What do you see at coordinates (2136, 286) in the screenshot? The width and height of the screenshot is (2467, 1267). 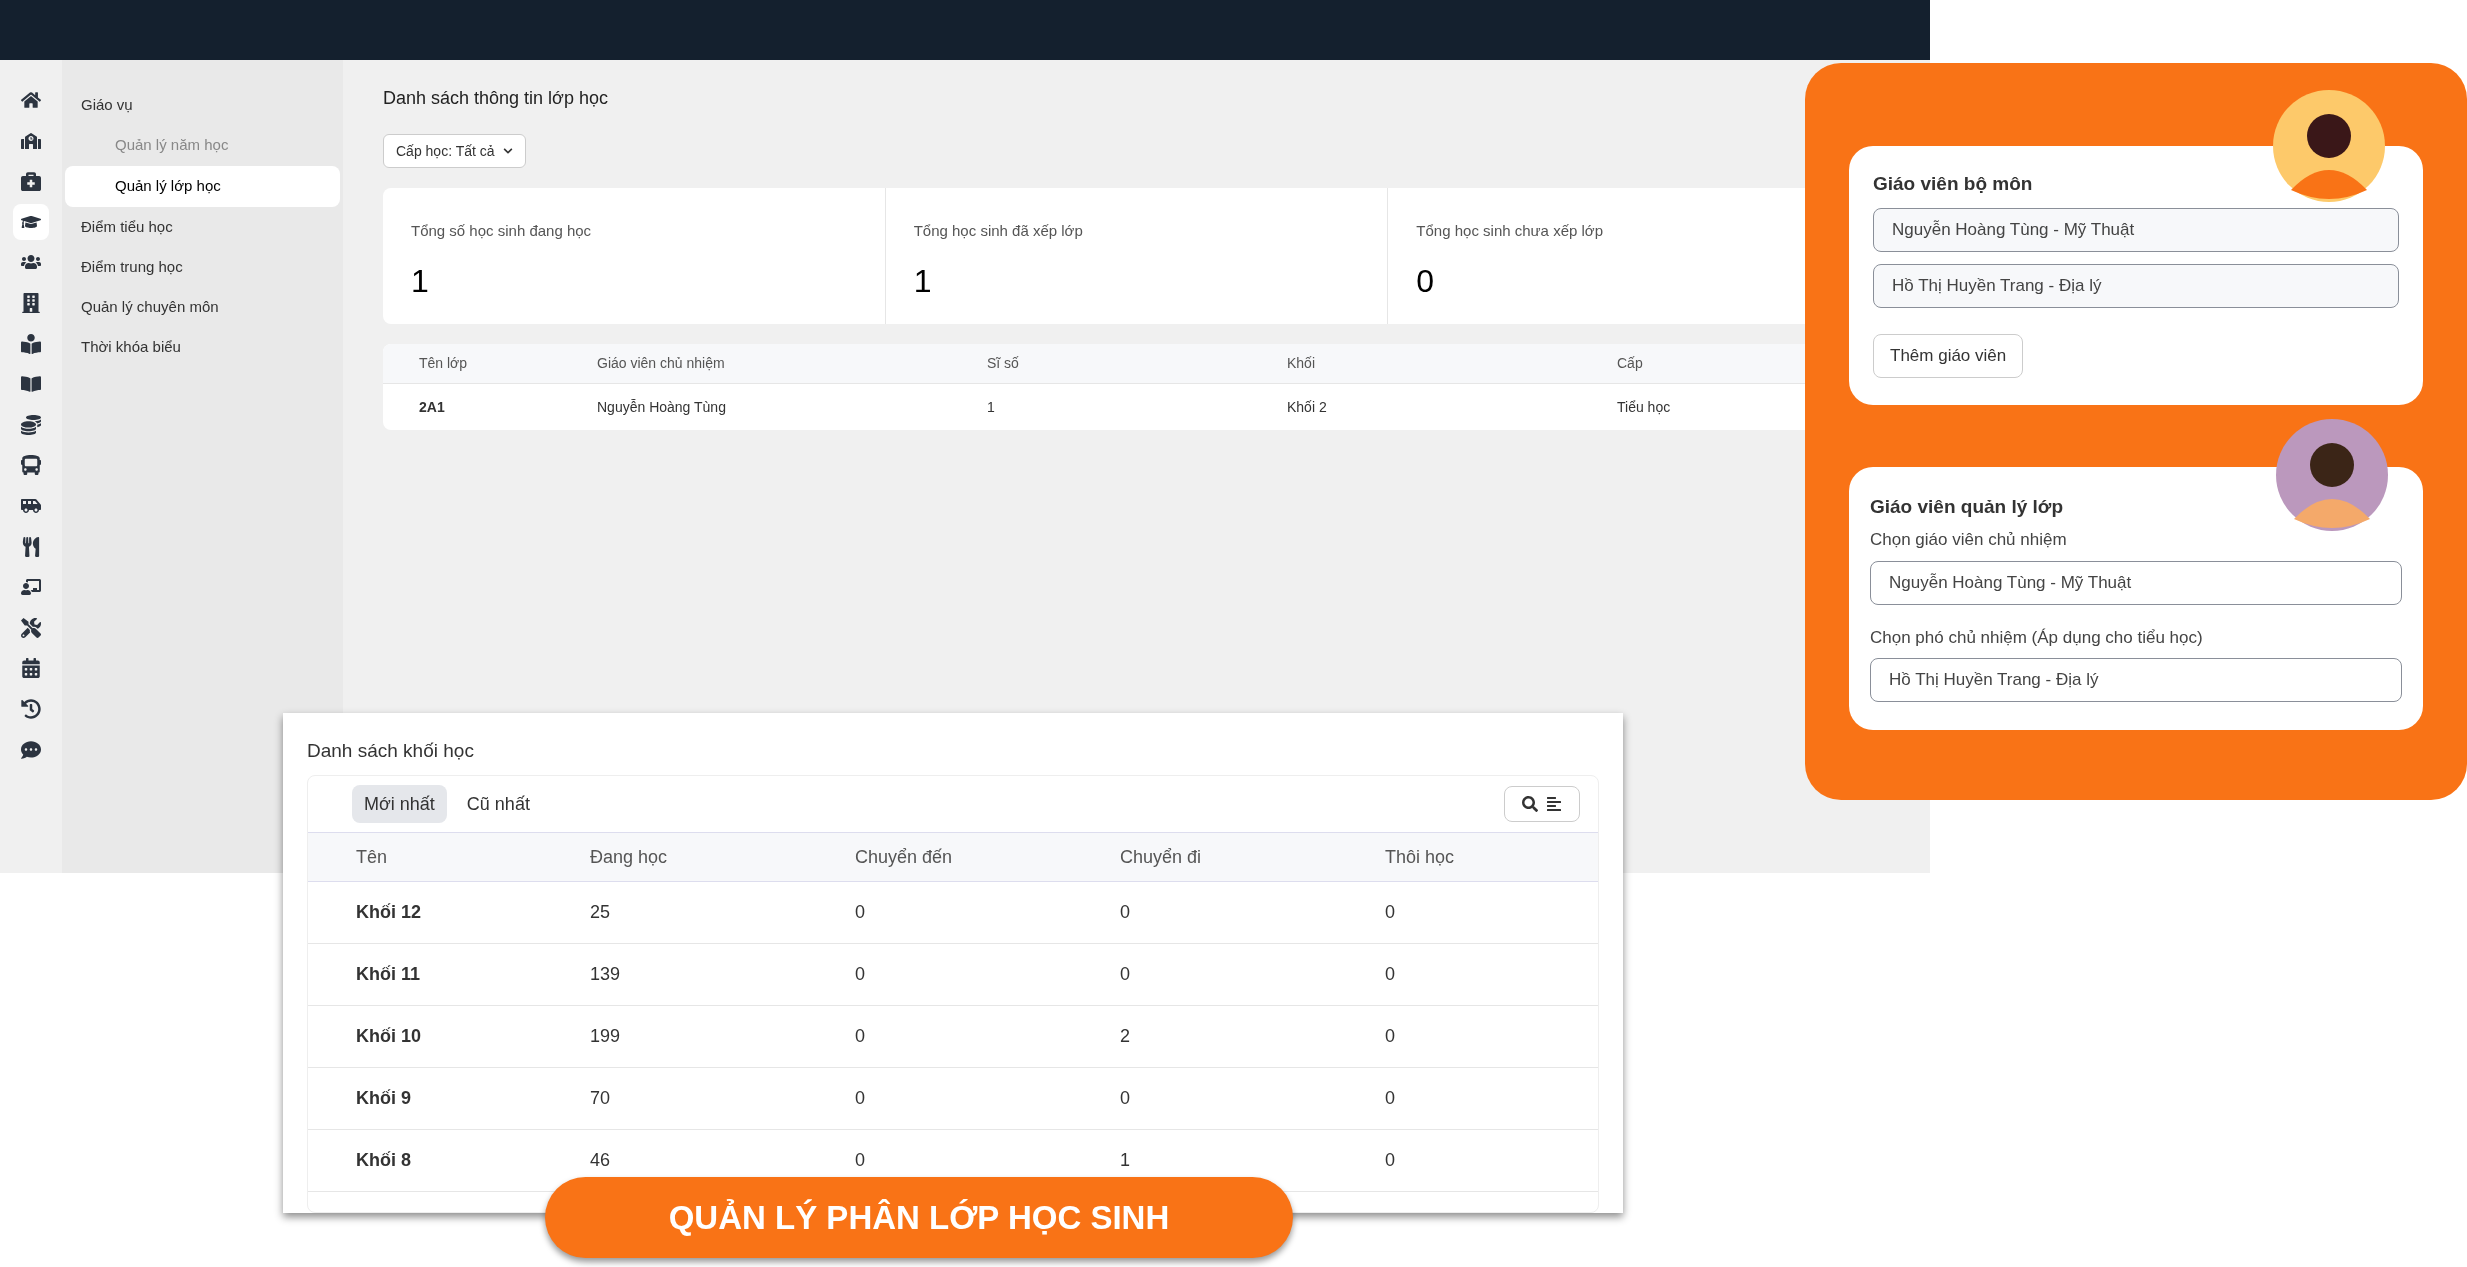 I see `teacher-field: Hồ Thị Huyền Trang - Địa lý` at bounding box center [2136, 286].